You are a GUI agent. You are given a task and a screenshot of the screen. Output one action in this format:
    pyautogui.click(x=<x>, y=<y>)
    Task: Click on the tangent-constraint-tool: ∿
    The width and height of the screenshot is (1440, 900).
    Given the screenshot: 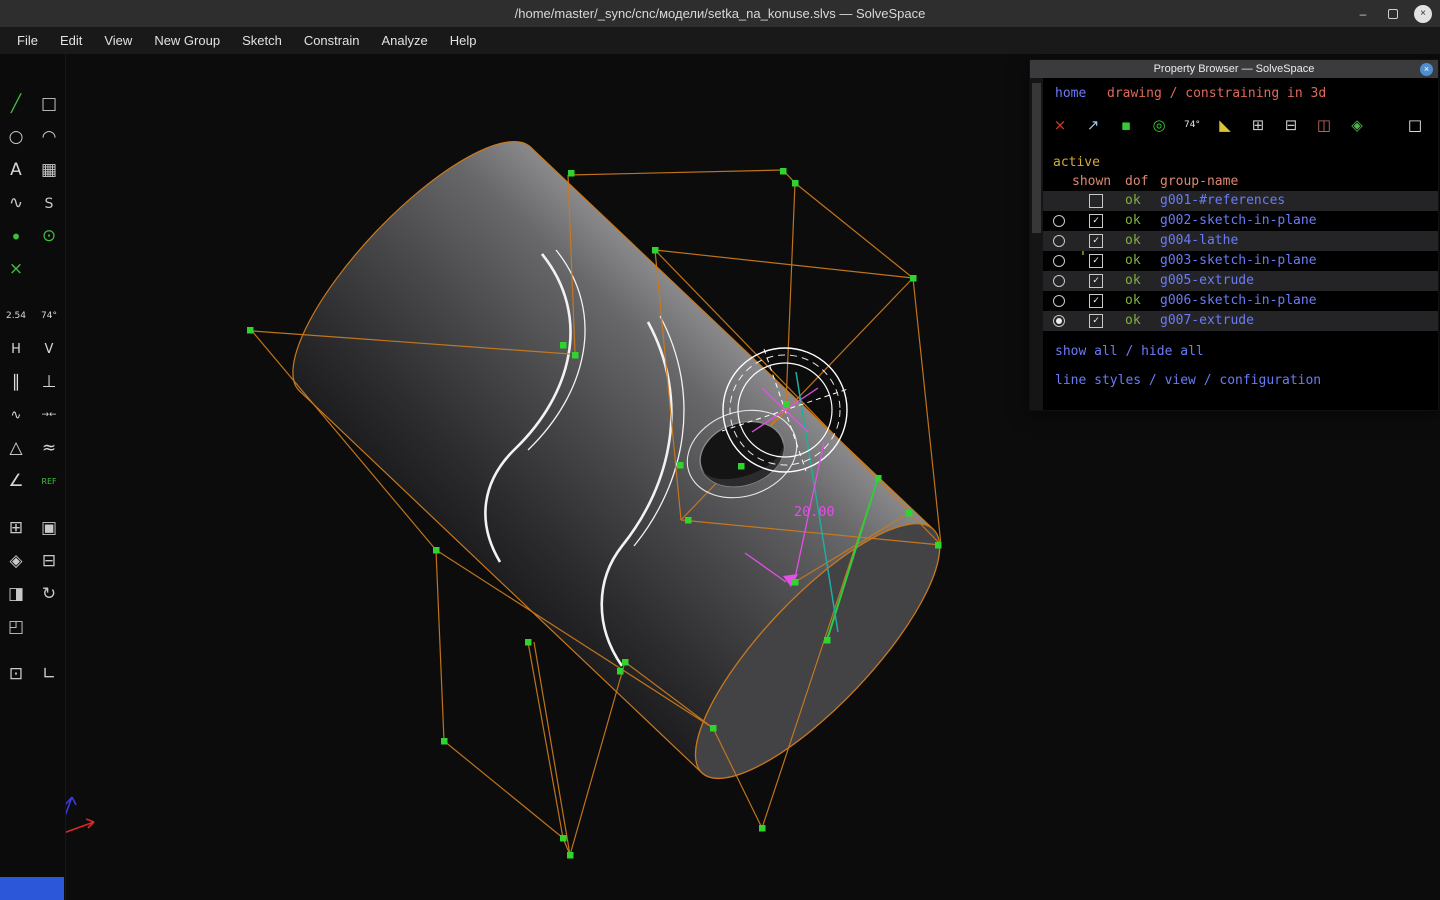 What is the action you would take?
    pyautogui.click(x=16, y=415)
    